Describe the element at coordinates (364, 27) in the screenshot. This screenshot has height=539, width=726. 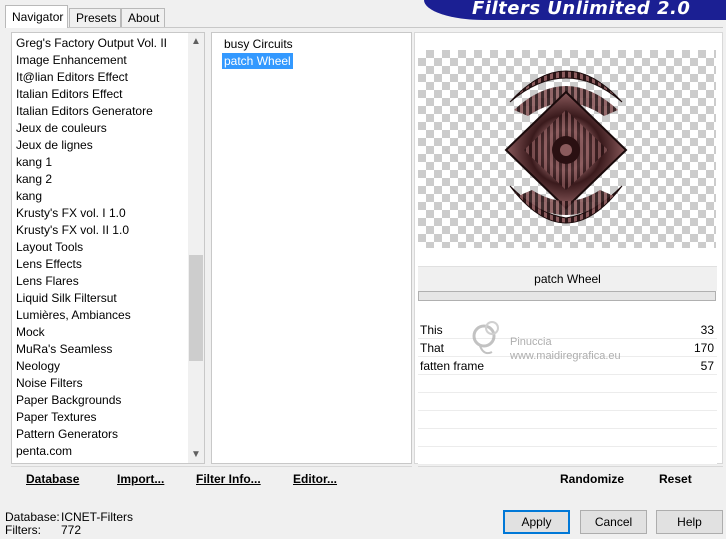
I see `tab-frame-line` at that location.